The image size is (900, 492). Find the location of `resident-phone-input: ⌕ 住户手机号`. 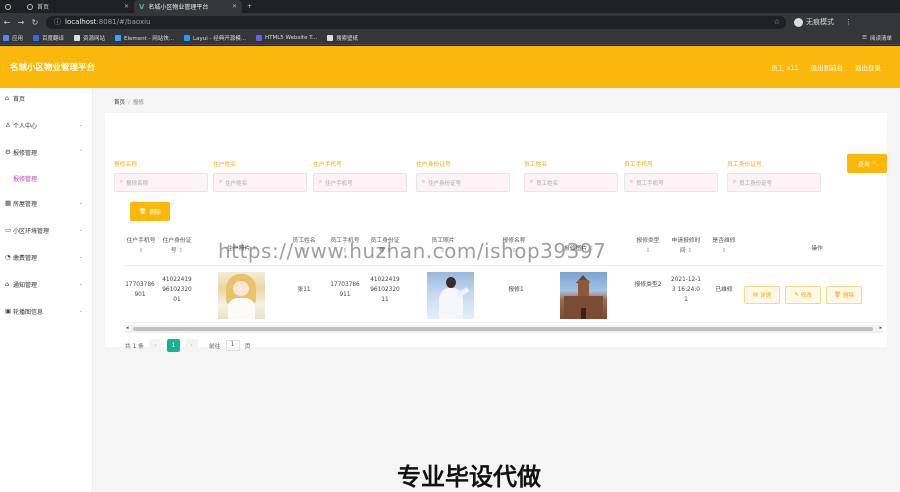

resident-phone-input: ⌕ 住户手机号 is located at coordinates (360, 182).